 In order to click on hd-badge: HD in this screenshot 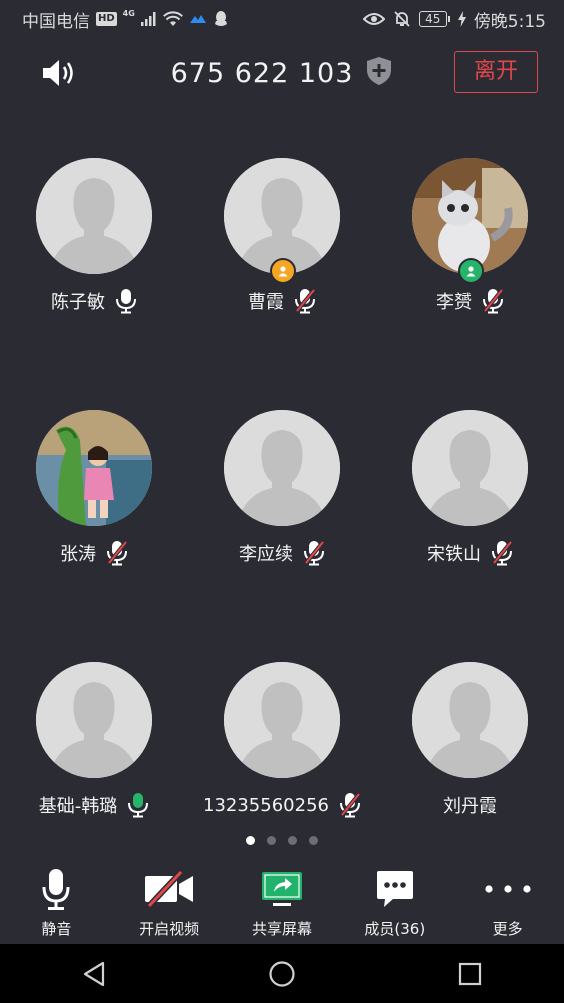, I will do `click(106, 19)`.